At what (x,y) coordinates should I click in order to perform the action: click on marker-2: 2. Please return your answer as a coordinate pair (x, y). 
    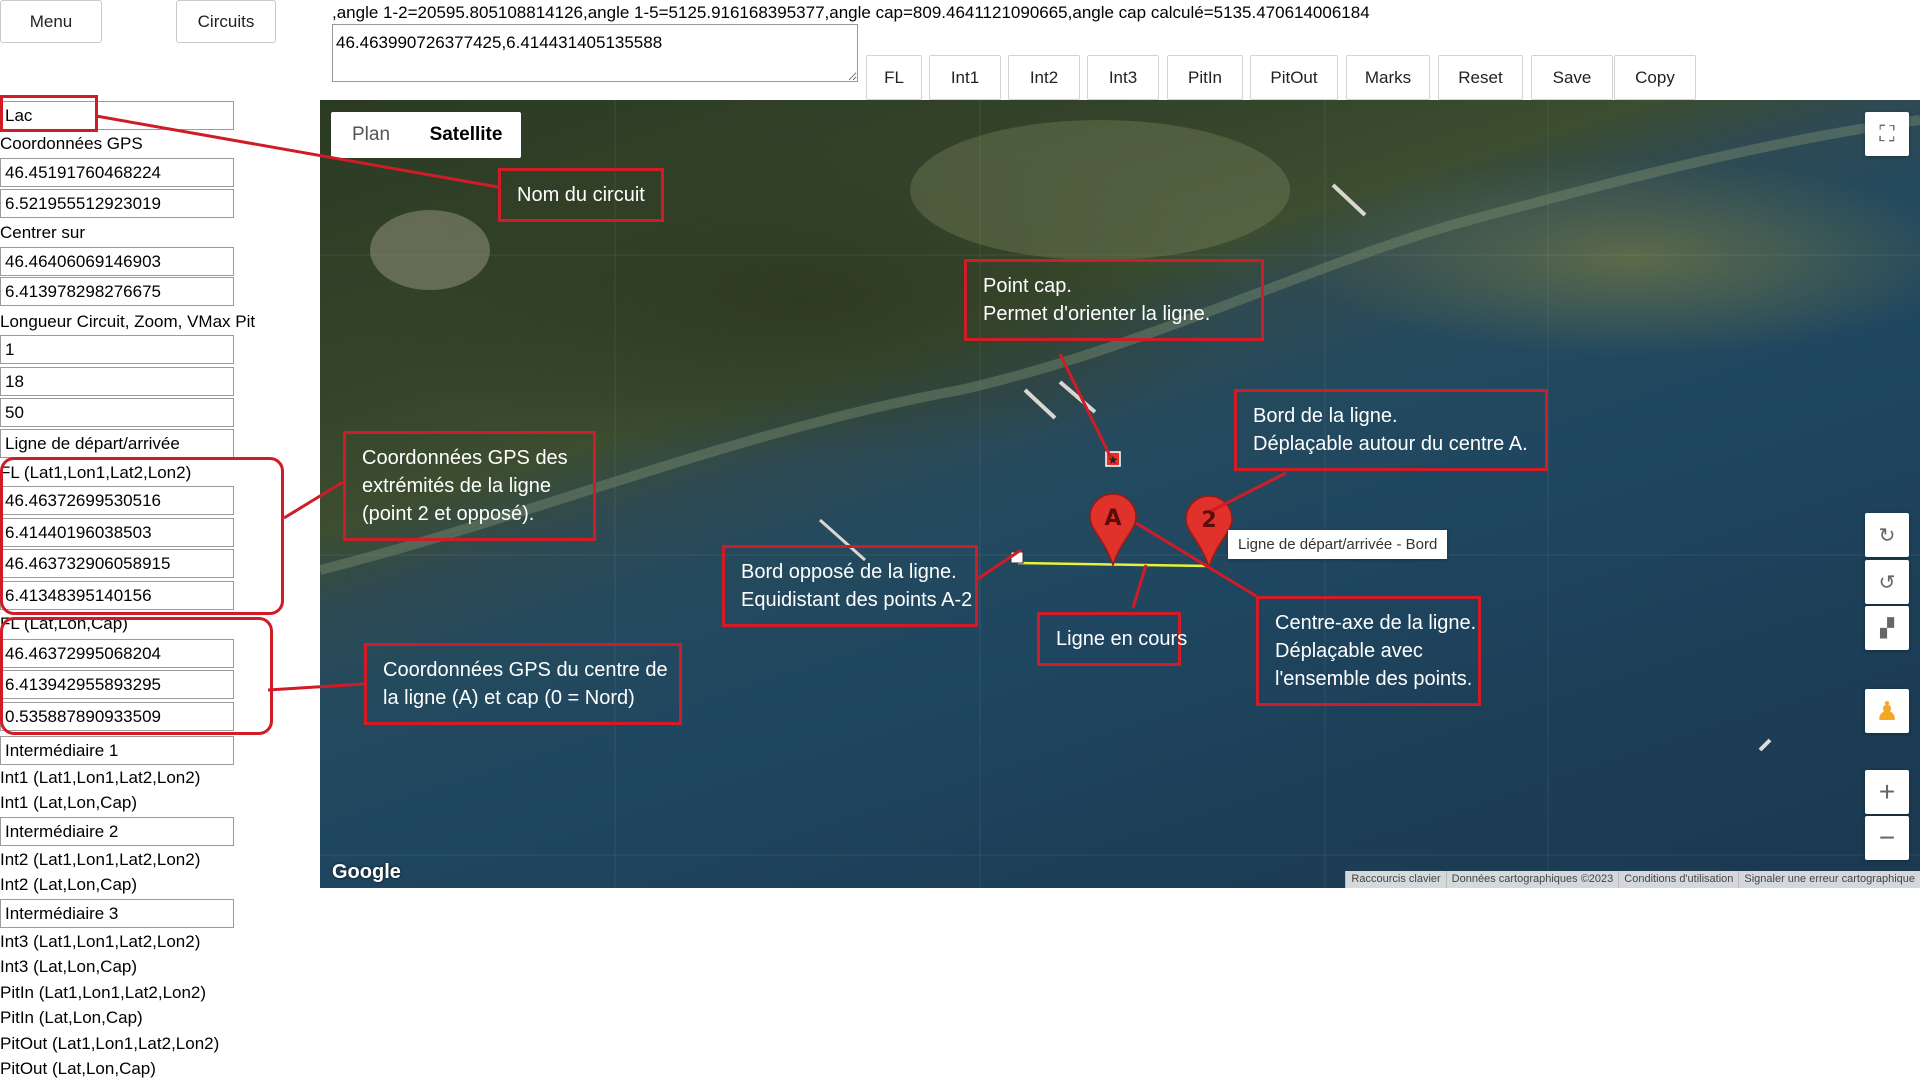
    Looking at the image, I should click on (1209, 532).